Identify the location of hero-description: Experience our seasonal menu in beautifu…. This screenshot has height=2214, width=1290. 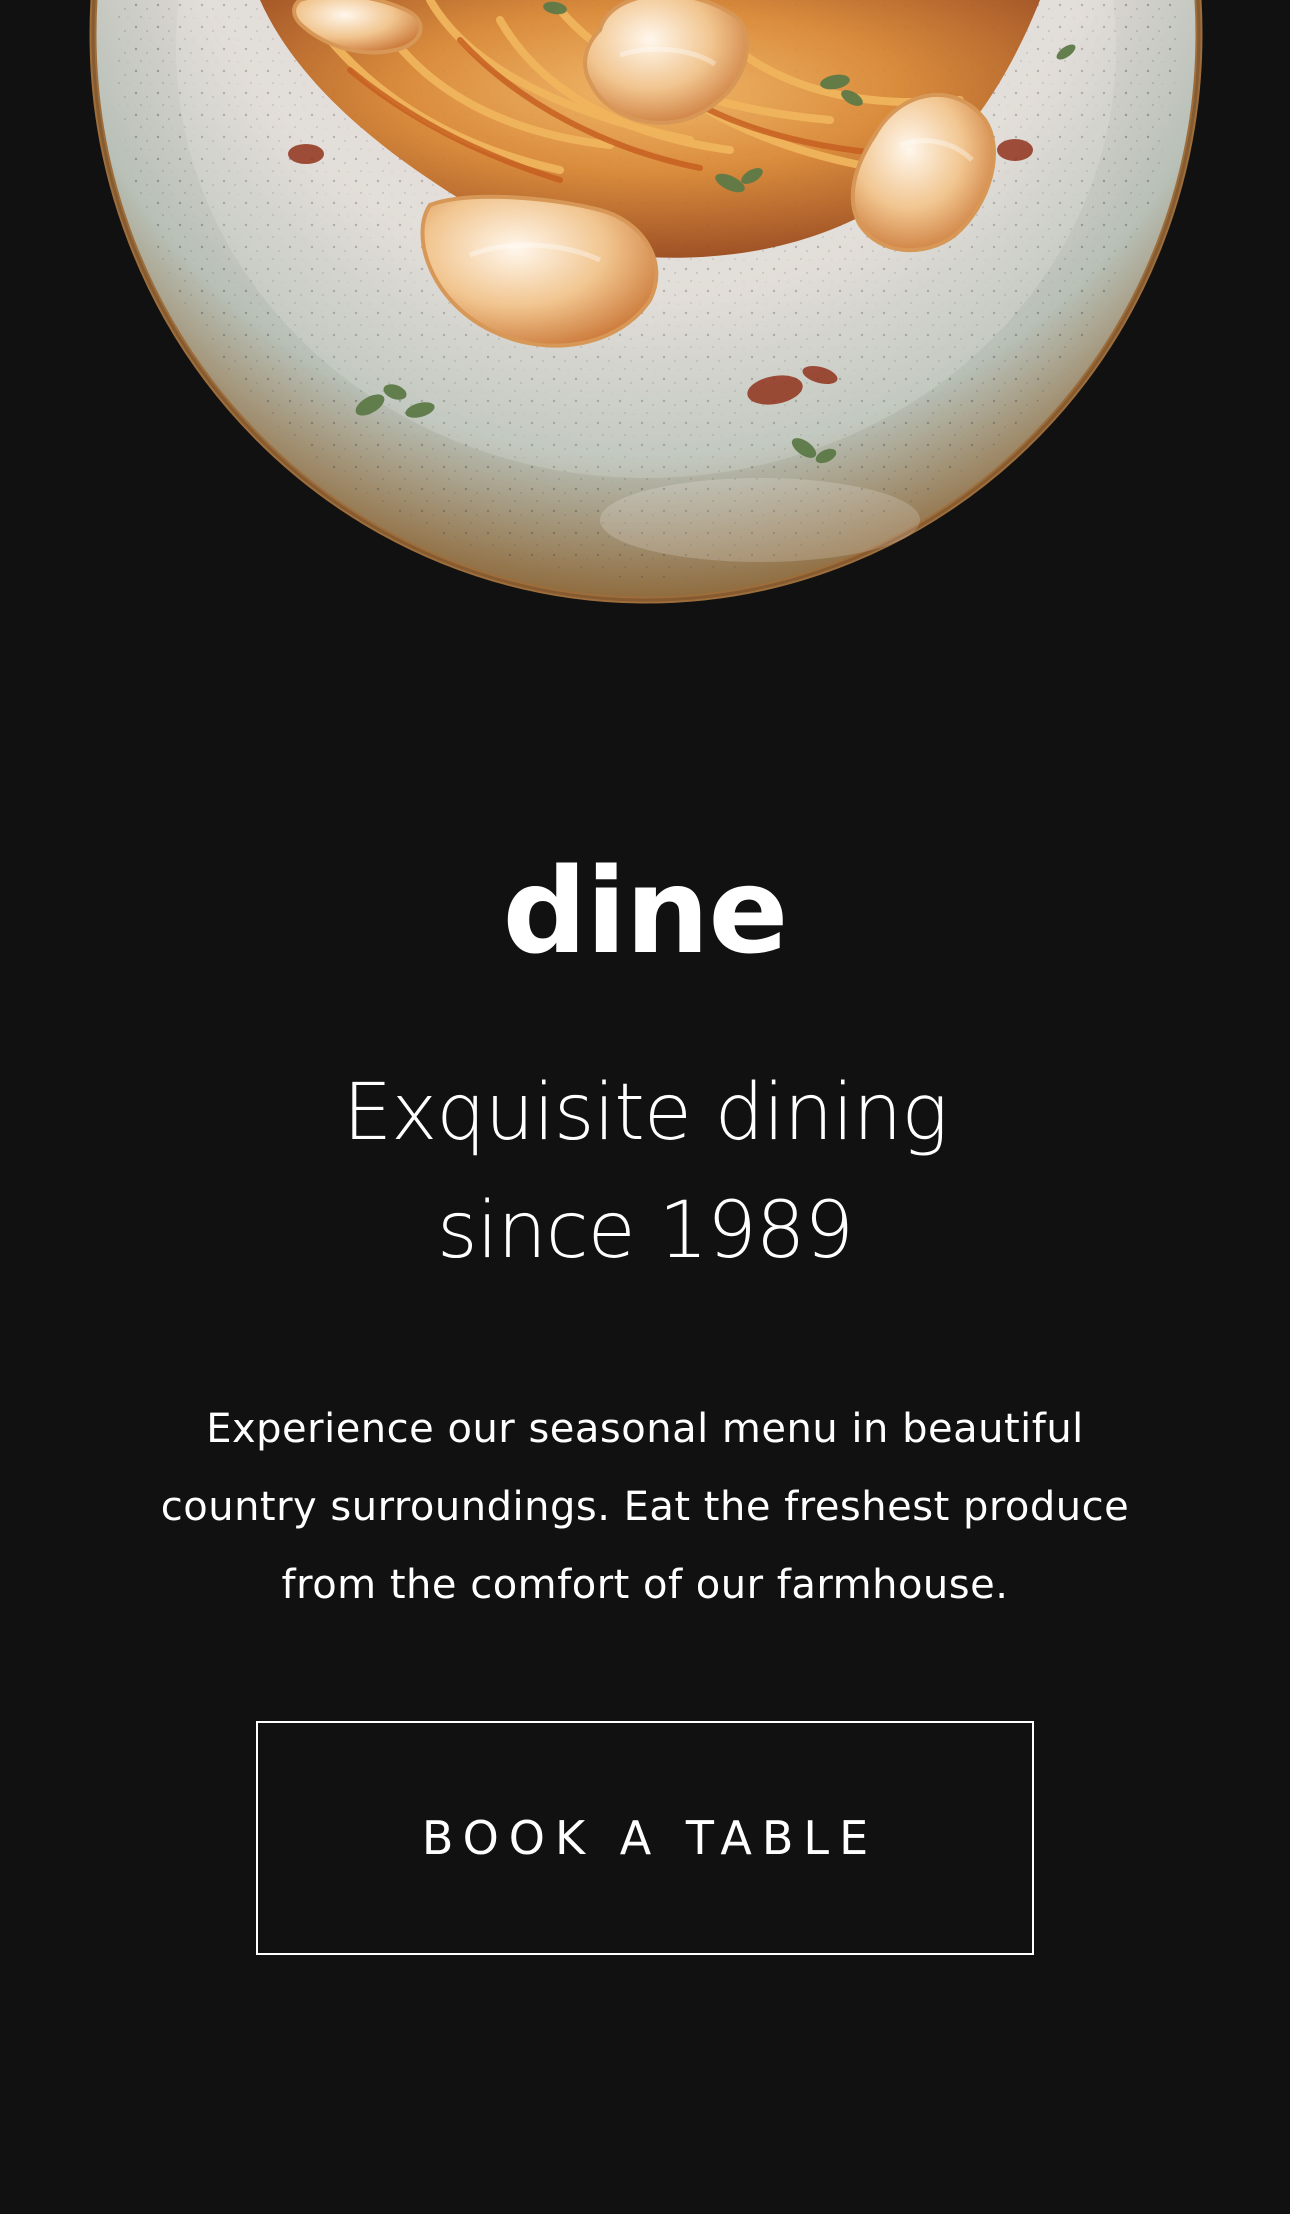
(645, 1507).